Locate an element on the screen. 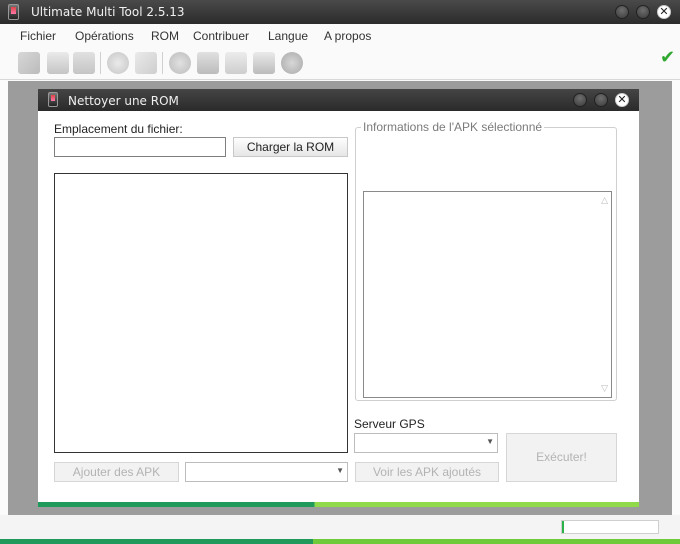 This screenshot has width=680, height=544. status-progress-bar is located at coordinates (610, 527).